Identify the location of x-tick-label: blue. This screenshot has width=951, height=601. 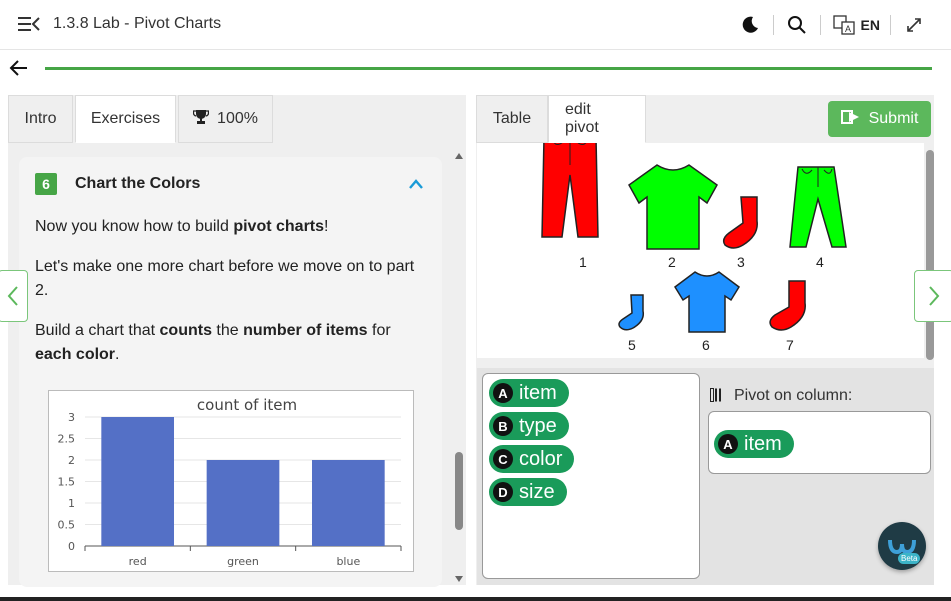
(348, 561).